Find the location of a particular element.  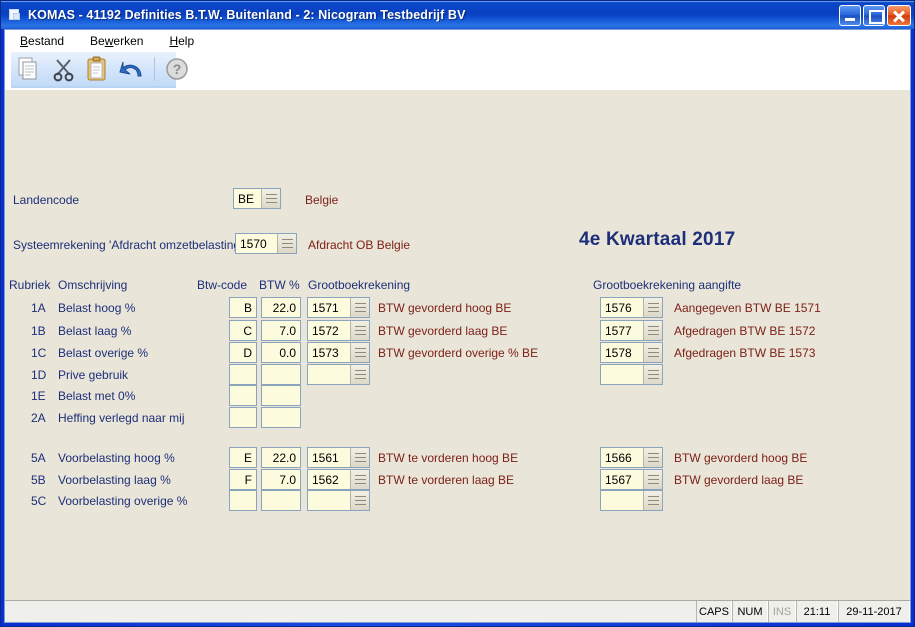

btwcode-input: D is located at coordinates (243, 352).